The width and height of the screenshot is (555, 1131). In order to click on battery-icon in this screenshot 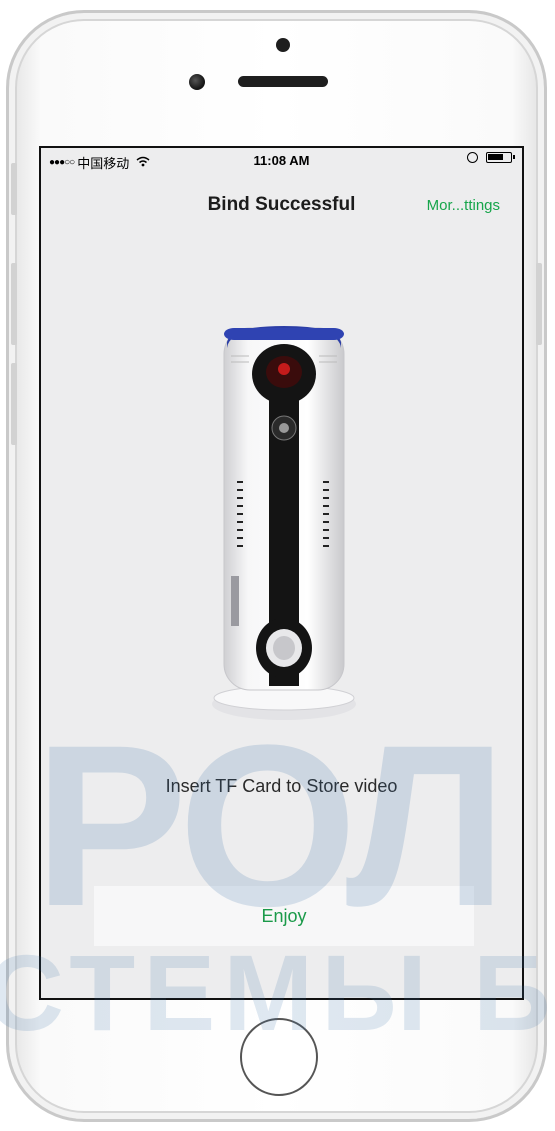, I will do `click(500, 157)`.